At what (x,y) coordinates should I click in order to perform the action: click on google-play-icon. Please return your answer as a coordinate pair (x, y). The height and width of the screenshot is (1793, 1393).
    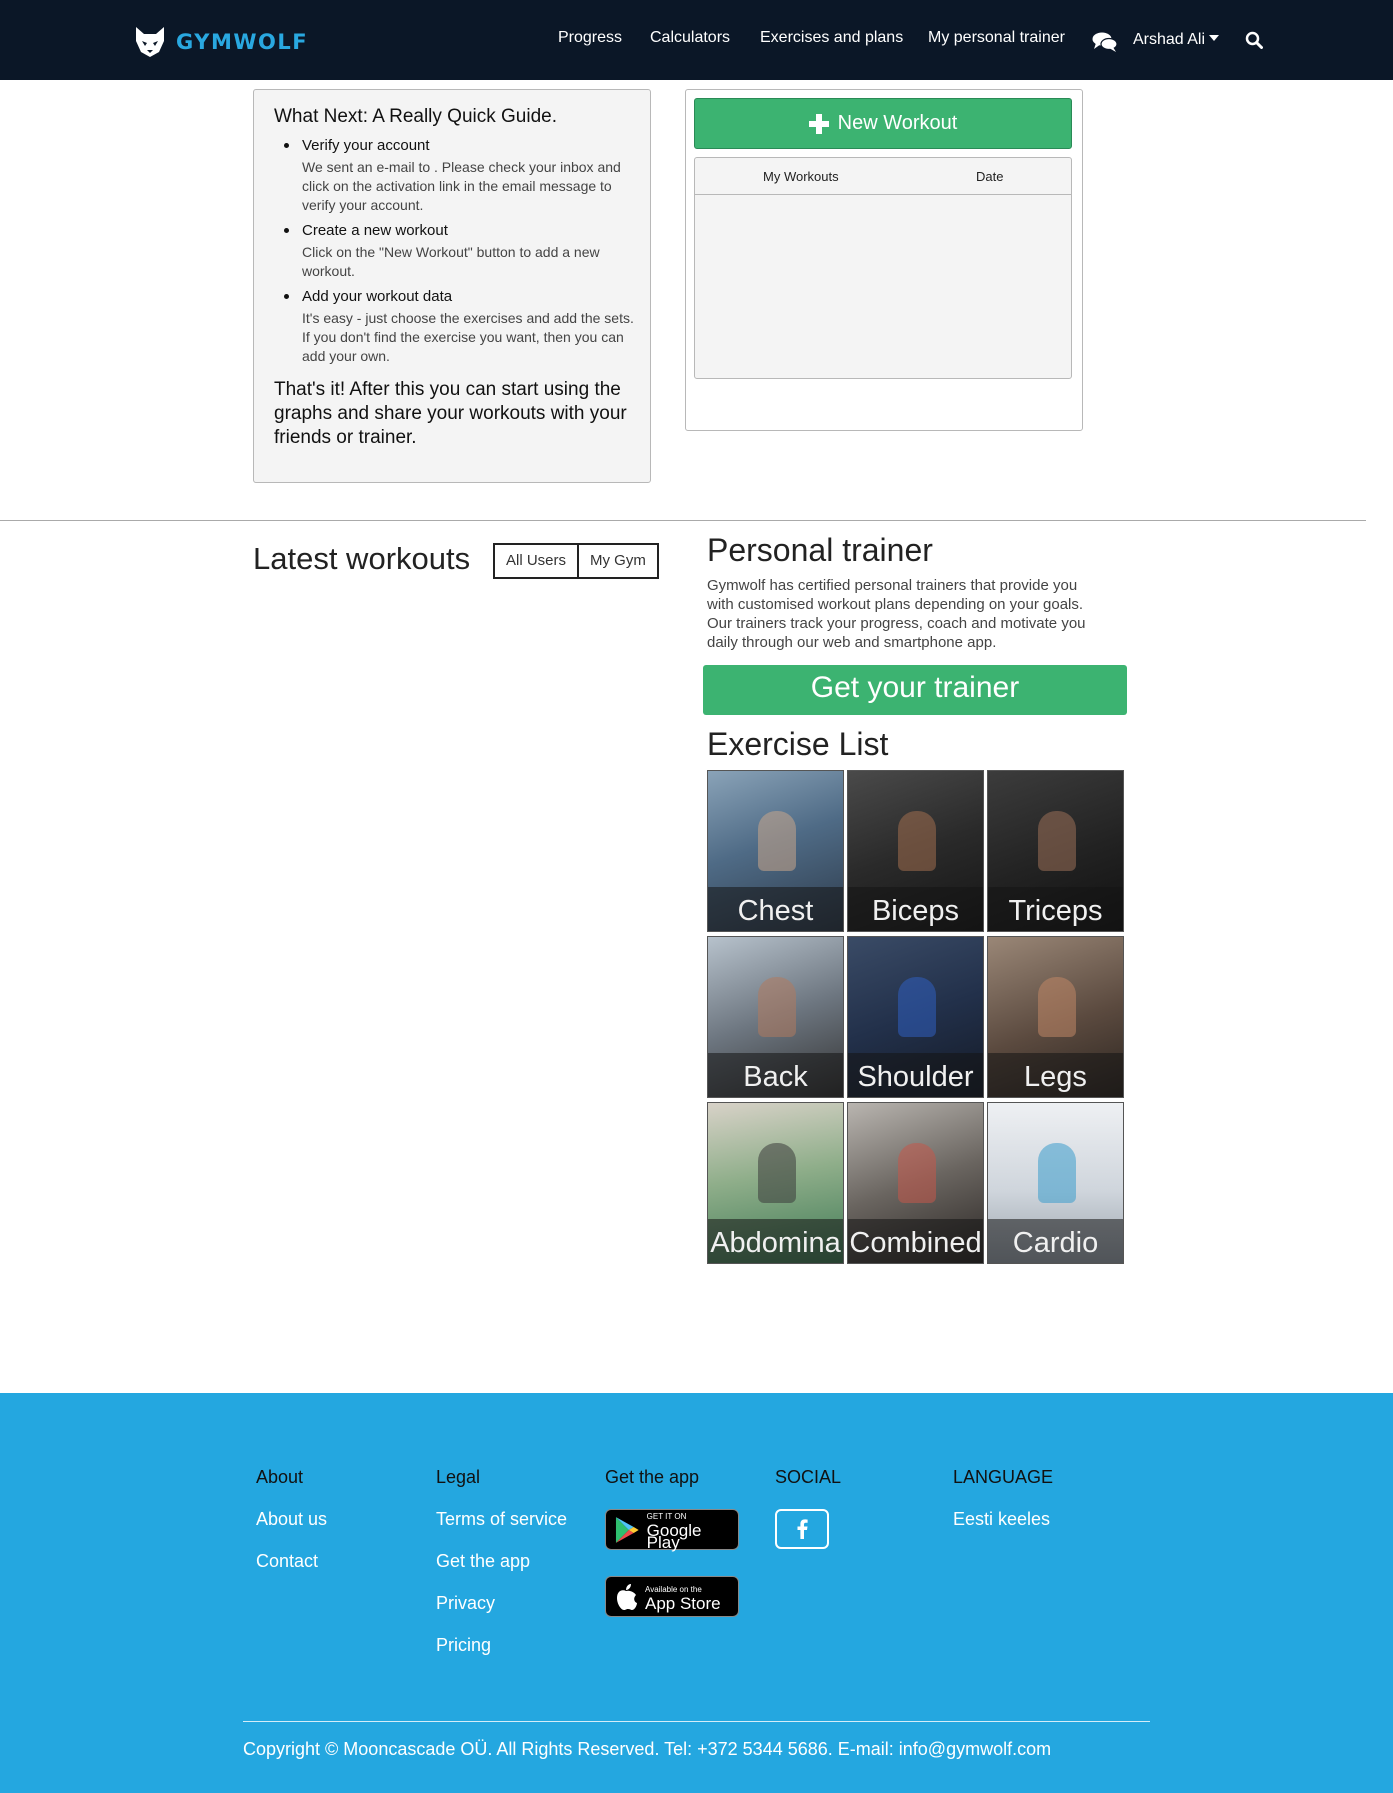
    Looking at the image, I should click on (627, 1529).